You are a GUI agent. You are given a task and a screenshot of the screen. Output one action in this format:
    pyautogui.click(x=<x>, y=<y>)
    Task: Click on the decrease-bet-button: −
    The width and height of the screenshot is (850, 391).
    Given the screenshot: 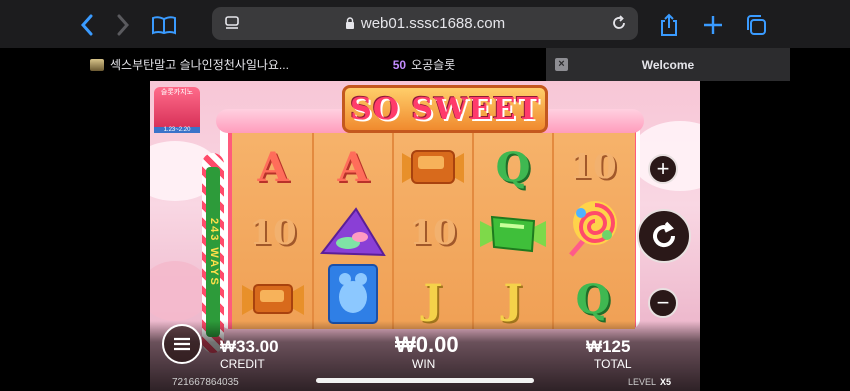 What is the action you would take?
    pyautogui.click(x=663, y=303)
    